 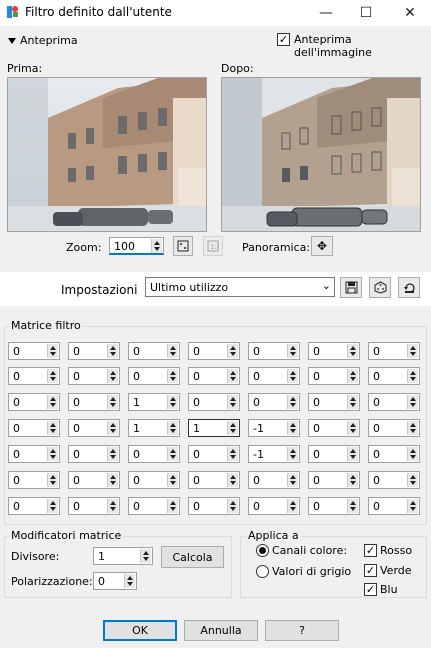 I want to click on zoom-stepper-arrows, so click(x=156, y=246).